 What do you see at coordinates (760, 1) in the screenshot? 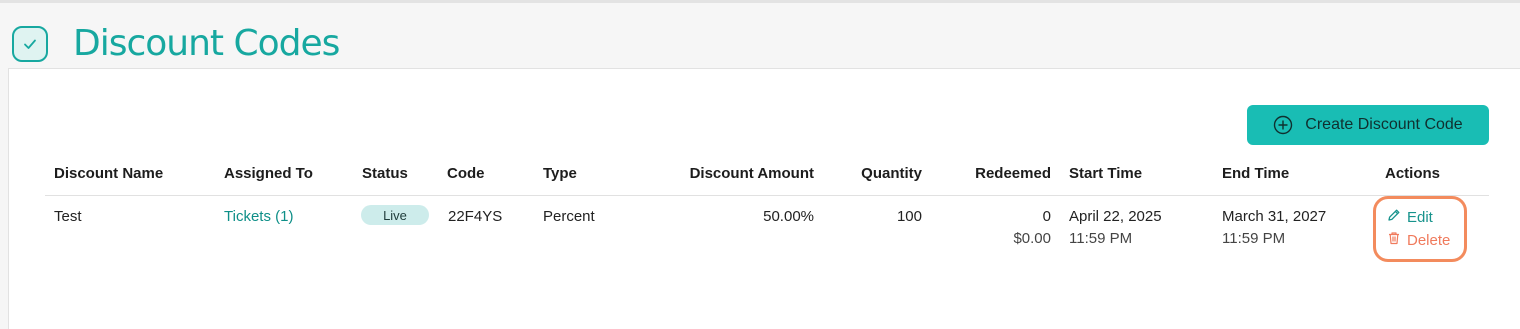
I see `top-border` at bounding box center [760, 1].